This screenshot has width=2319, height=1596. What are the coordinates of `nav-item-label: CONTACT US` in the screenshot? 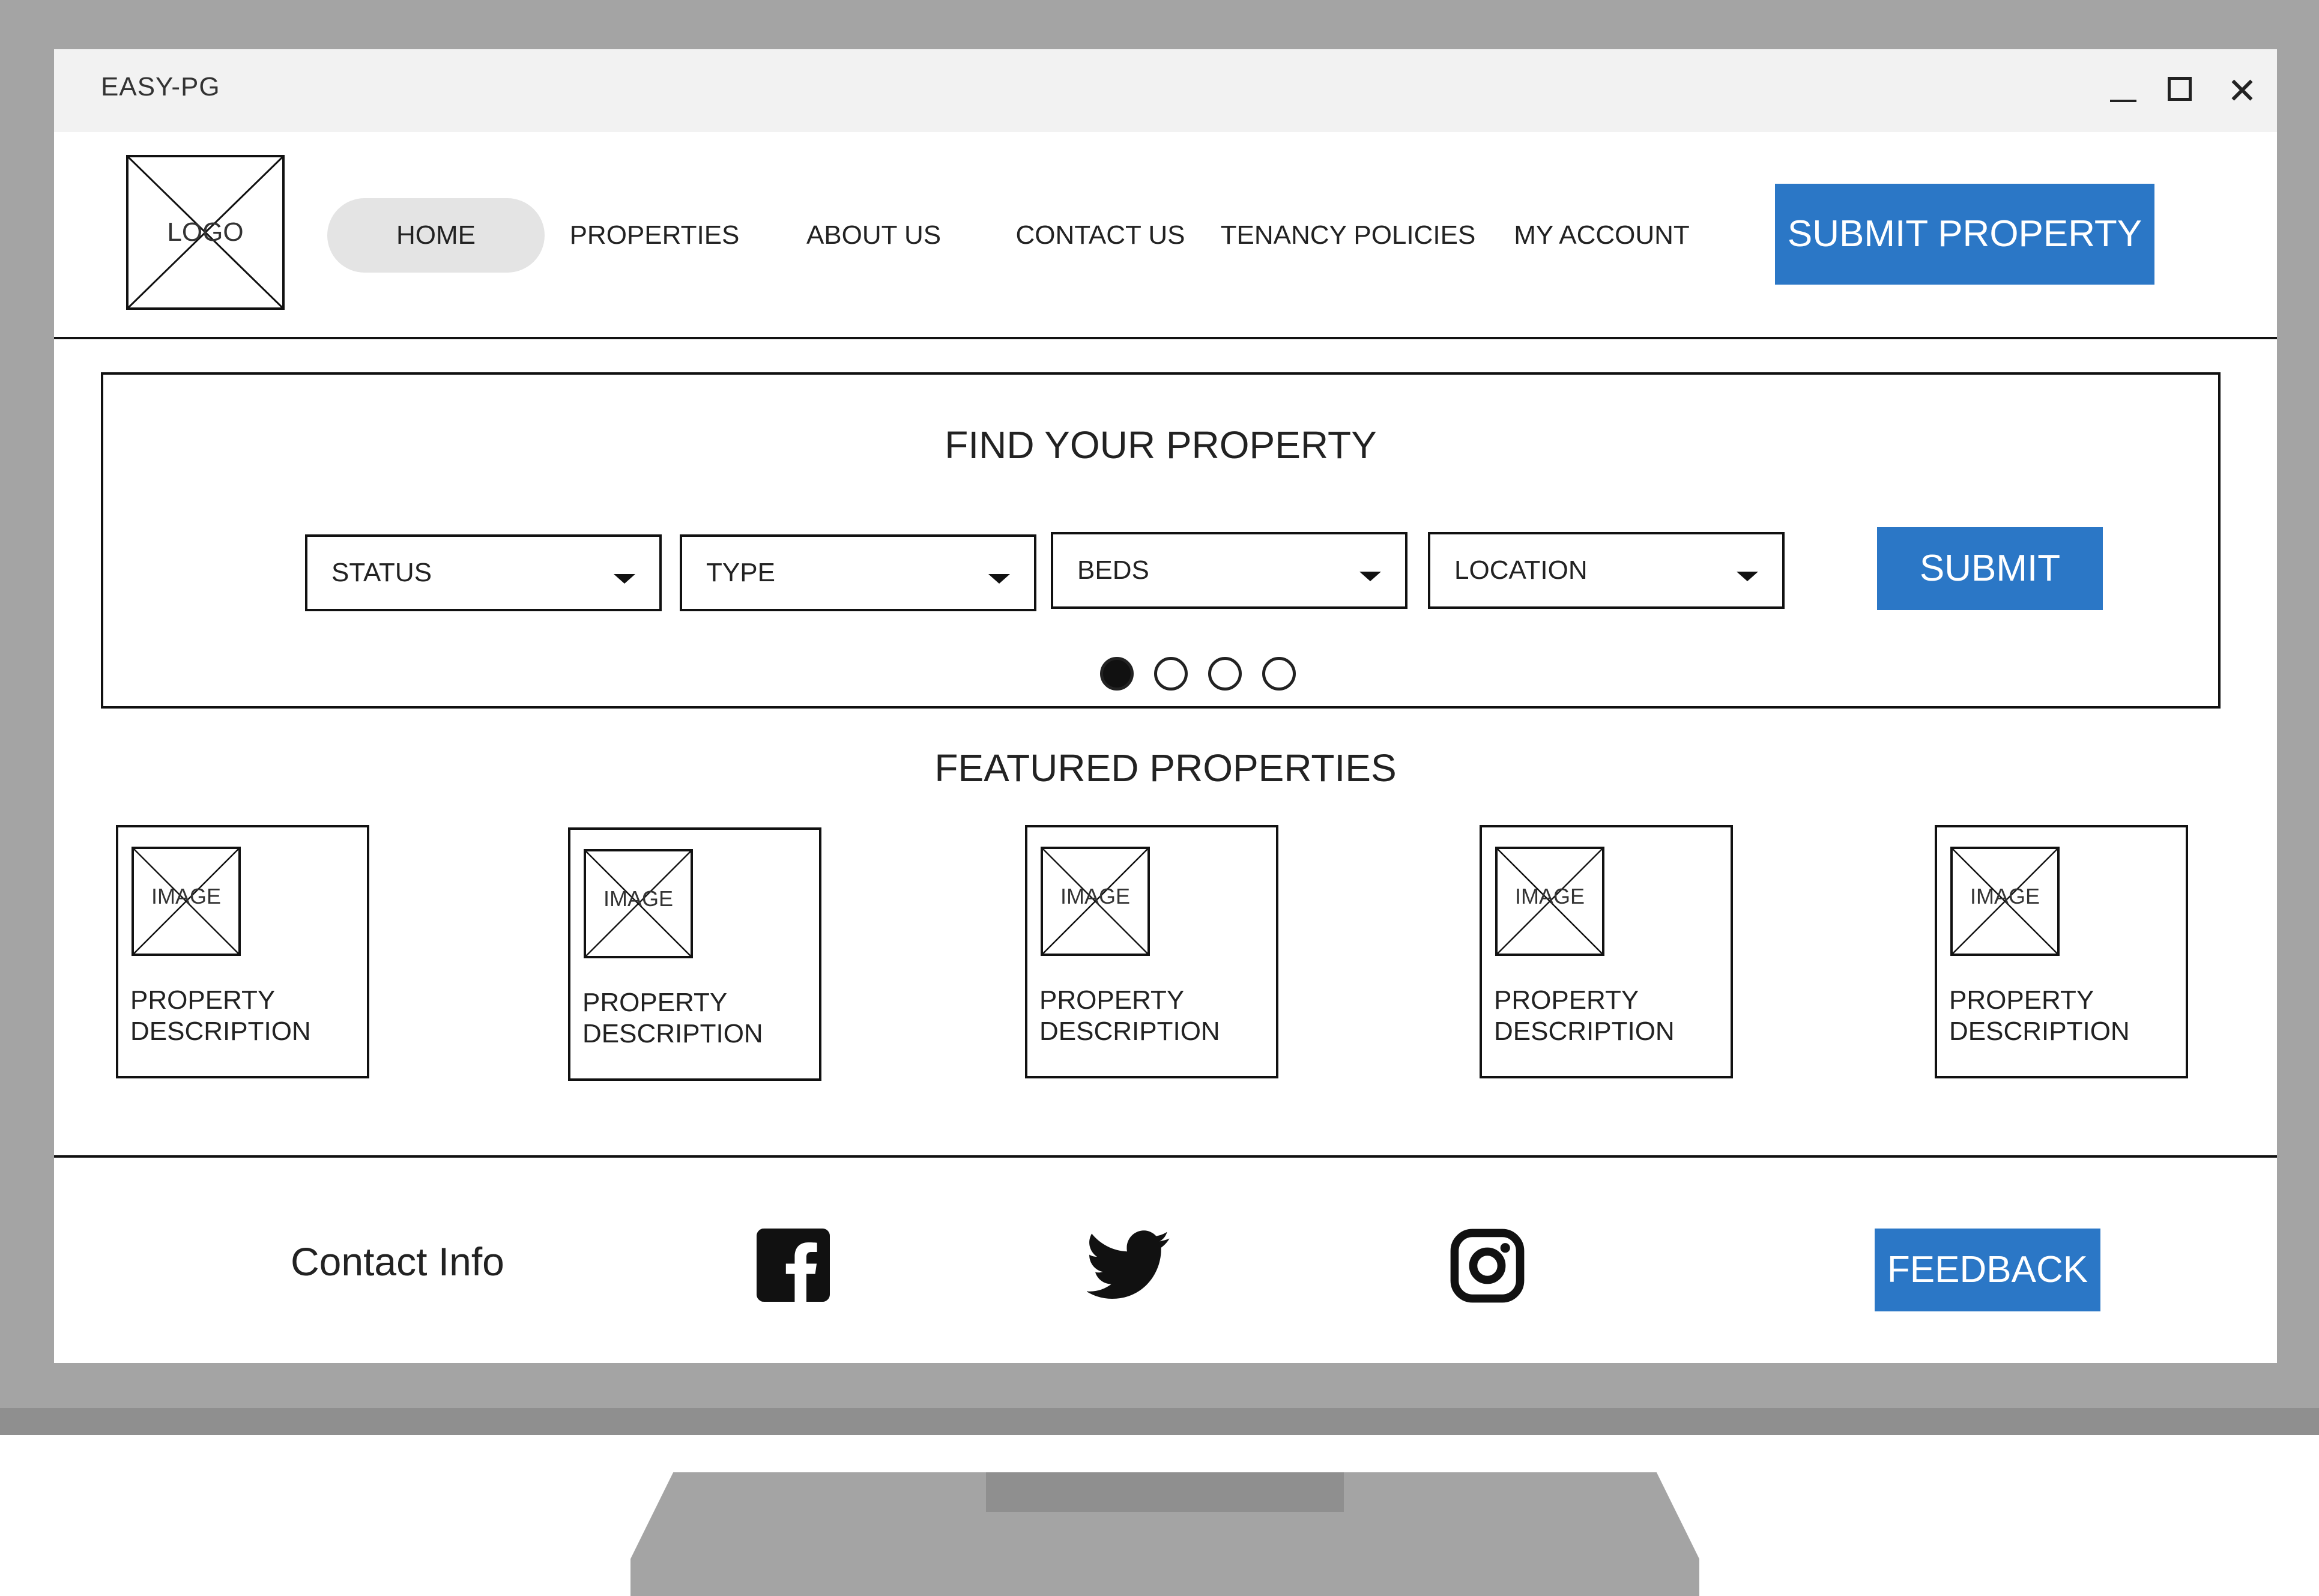 It's located at (1100, 235).